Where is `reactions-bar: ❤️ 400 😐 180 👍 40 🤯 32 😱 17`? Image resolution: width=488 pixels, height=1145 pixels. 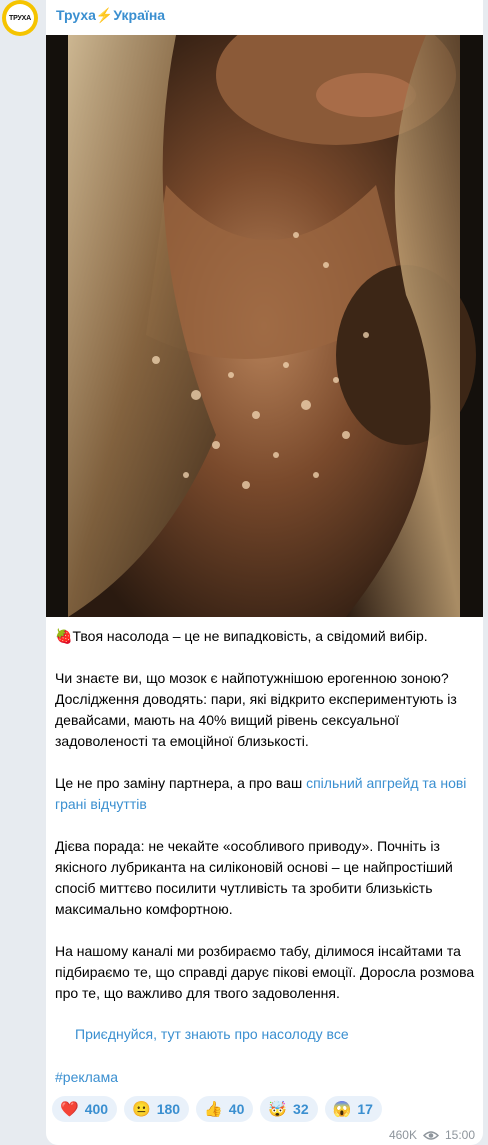
reactions-bar: ❤️ 400 😐 180 👍 40 🤯 32 😱 17 is located at coordinates (217, 1109).